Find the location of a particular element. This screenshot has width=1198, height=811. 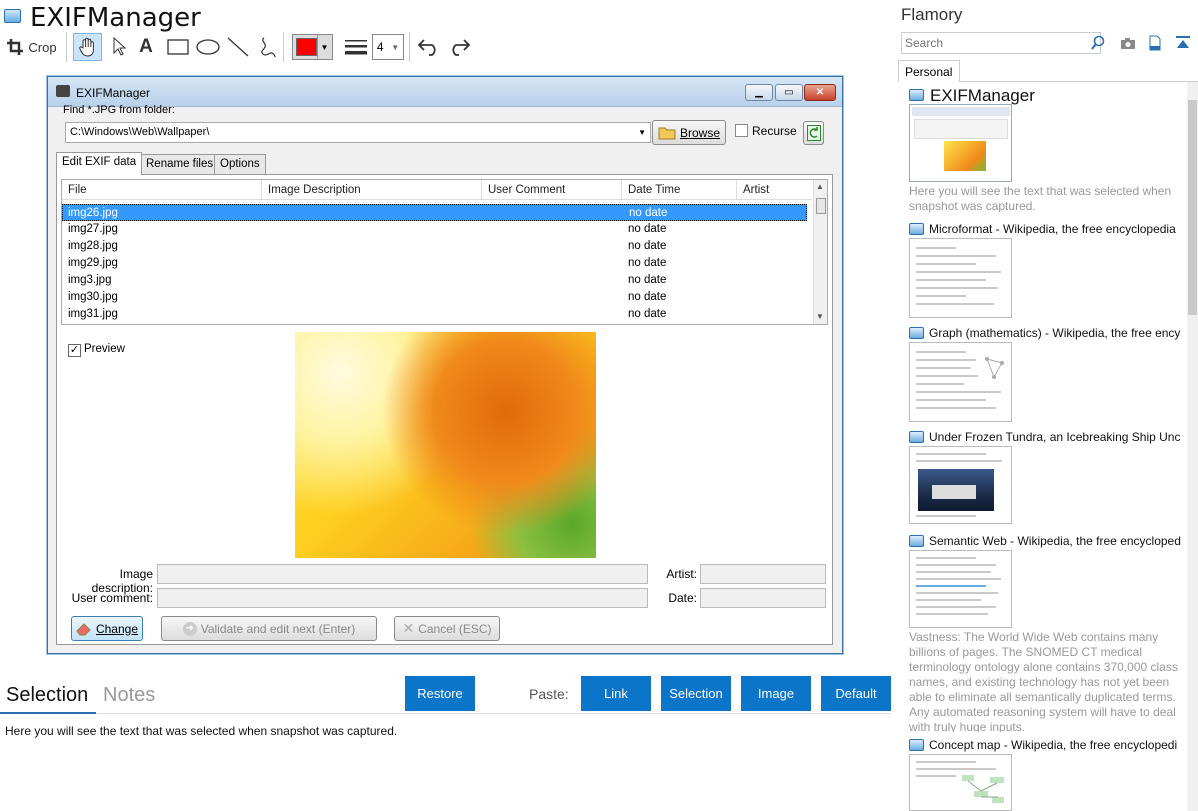

minimize-button: ▁ is located at coordinates (759, 92).